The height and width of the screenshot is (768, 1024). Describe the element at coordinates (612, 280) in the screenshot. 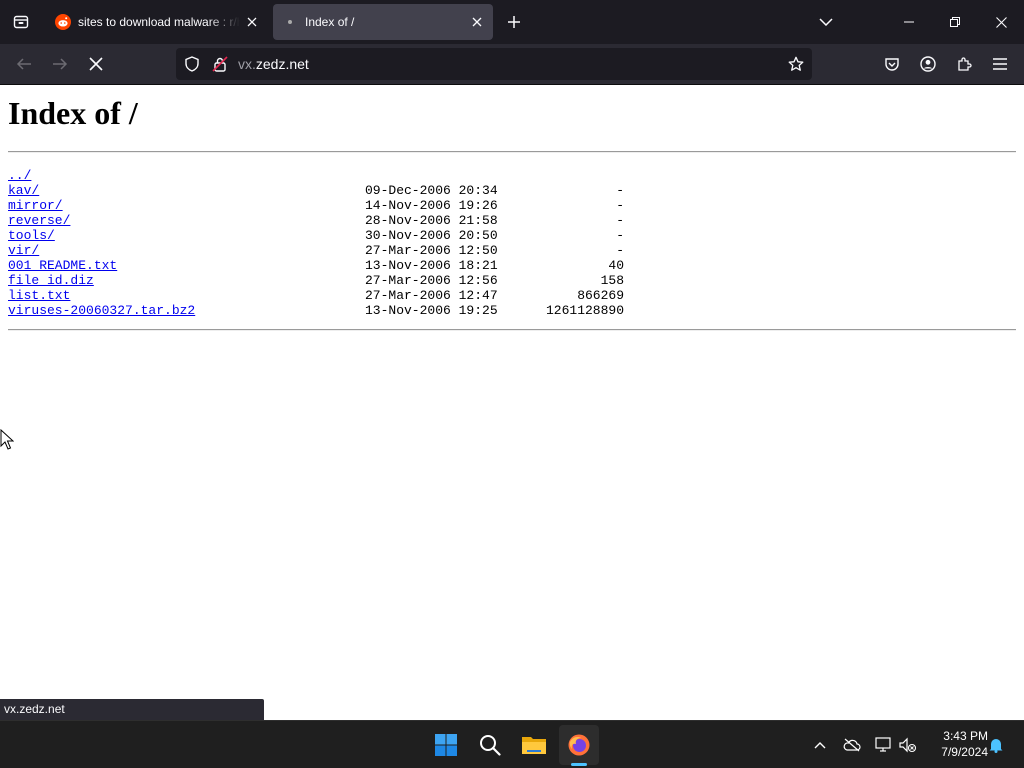

I see `file-size: 158` at that location.